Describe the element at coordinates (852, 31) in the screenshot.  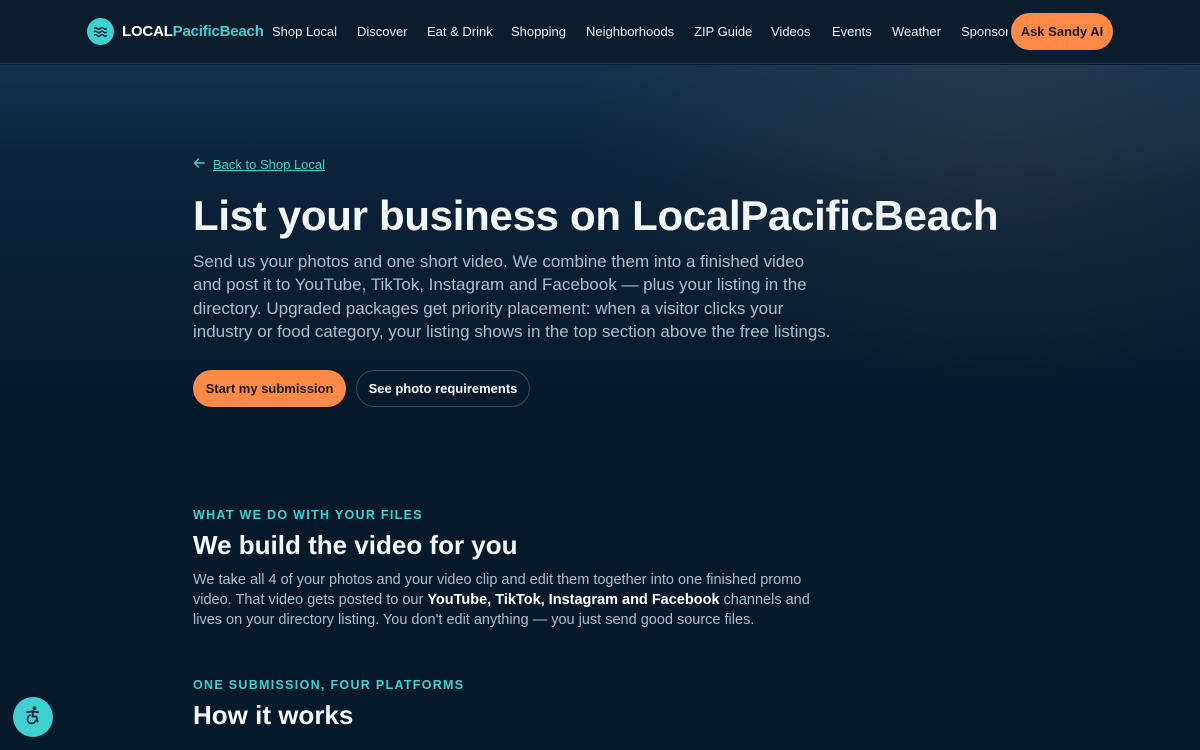
I see `nav-events: Events` at that location.